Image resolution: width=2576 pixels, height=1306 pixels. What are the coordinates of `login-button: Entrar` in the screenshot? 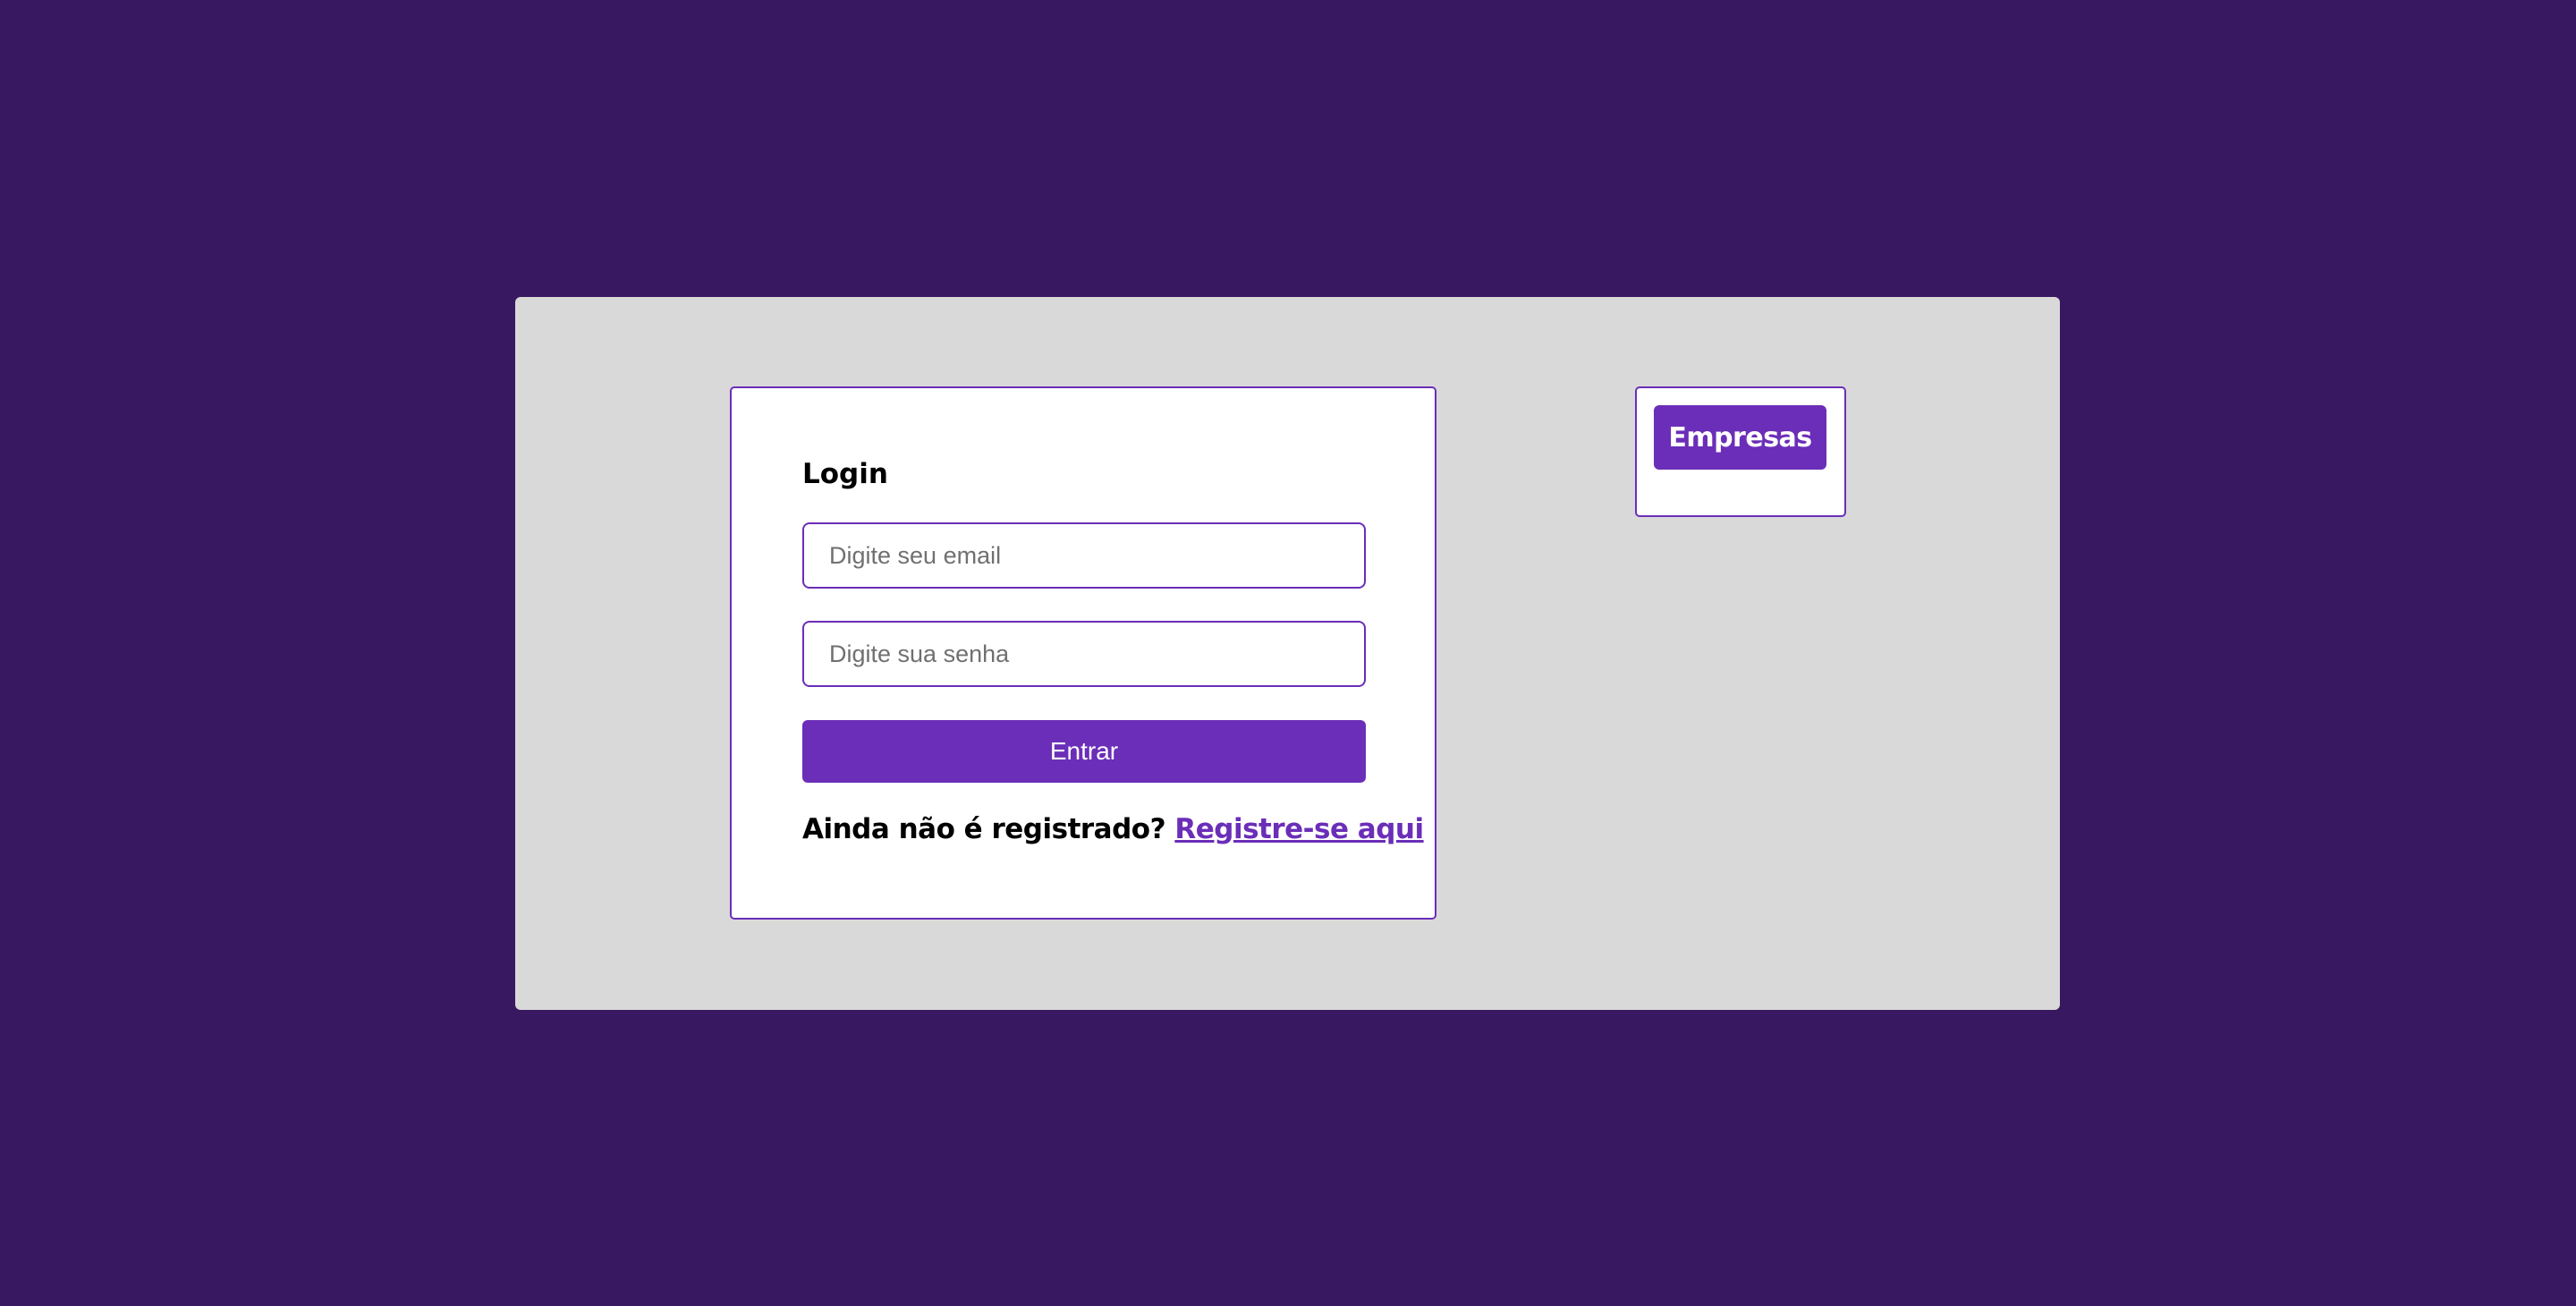 It's located at (1084, 752).